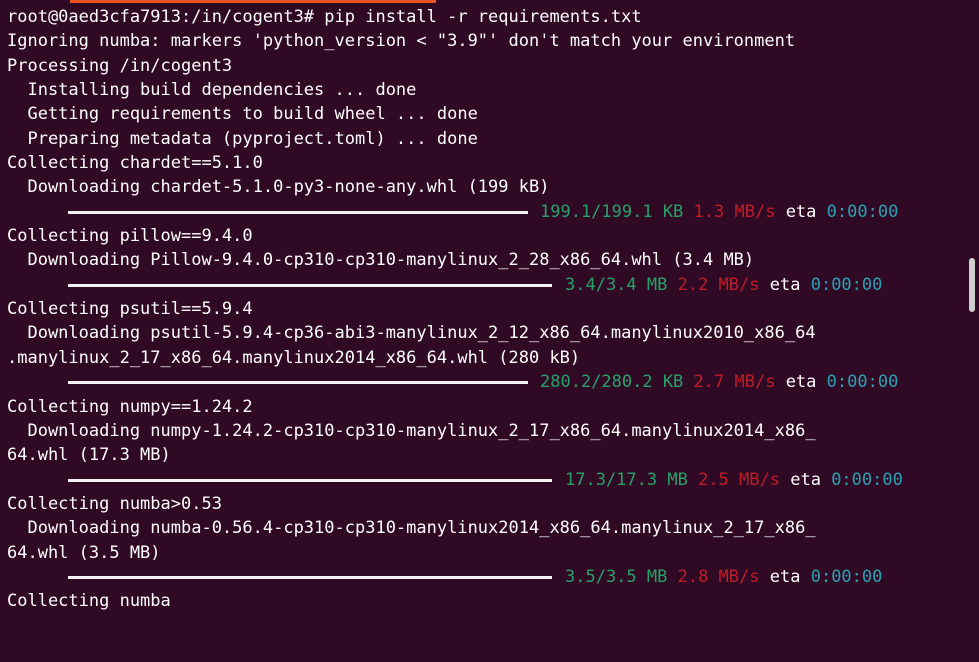  Describe the element at coordinates (734, 211) in the screenshot. I see `download-speed: 1.3 MB/s` at that location.